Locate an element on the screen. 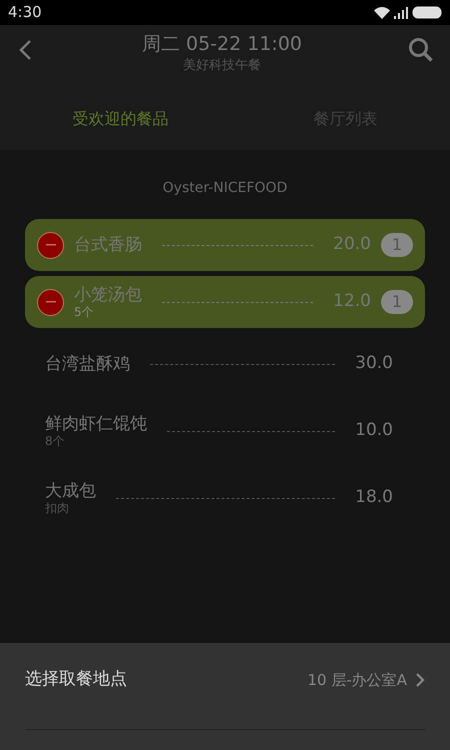  battery-icon is located at coordinates (427, 12).